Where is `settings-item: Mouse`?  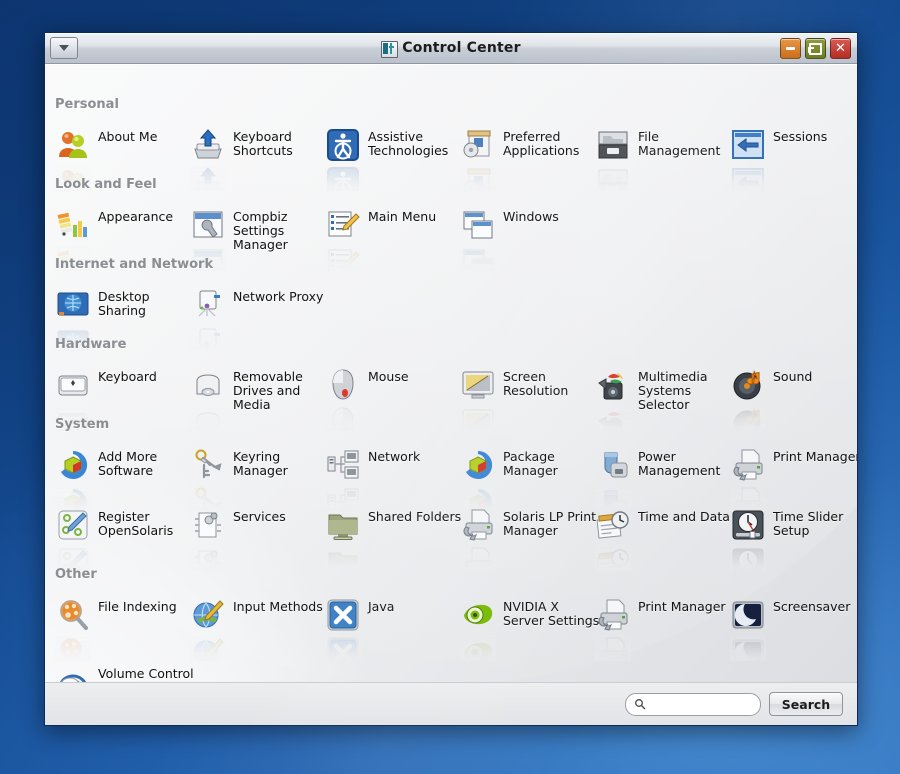 settings-item: Mouse is located at coordinates (395, 399).